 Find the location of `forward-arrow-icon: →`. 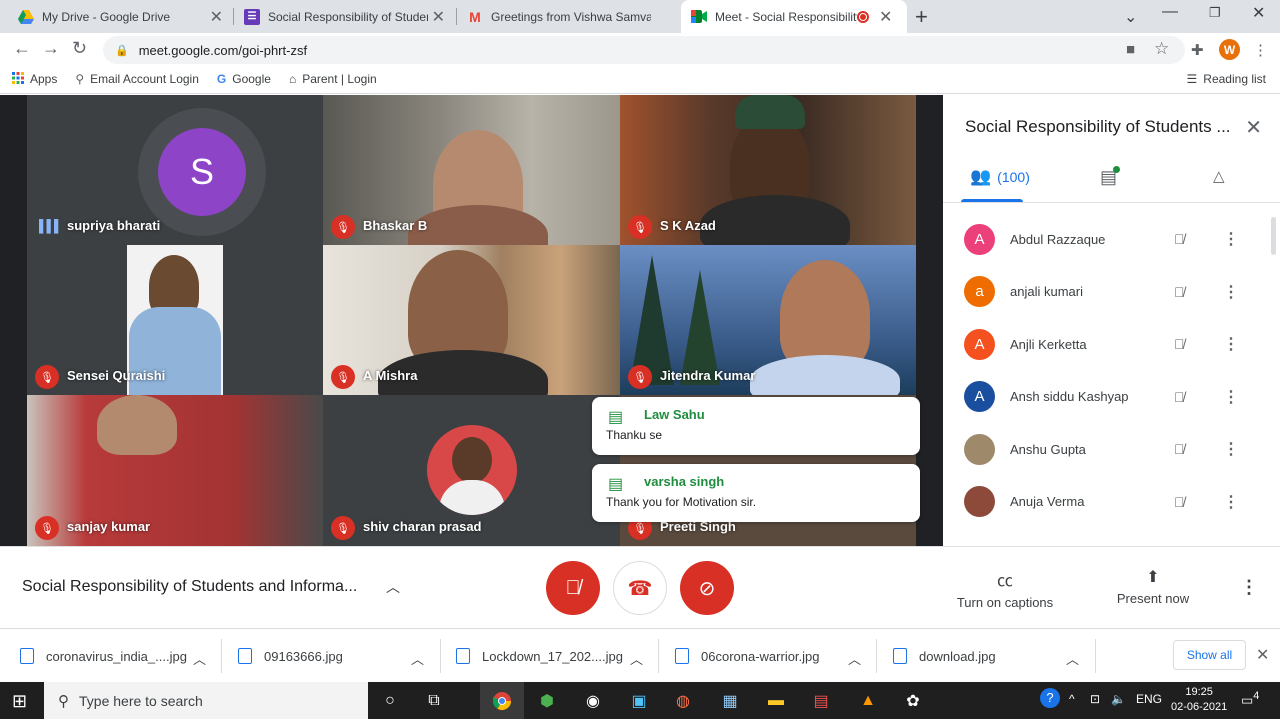

forward-arrow-icon: → is located at coordinates (51, 48).